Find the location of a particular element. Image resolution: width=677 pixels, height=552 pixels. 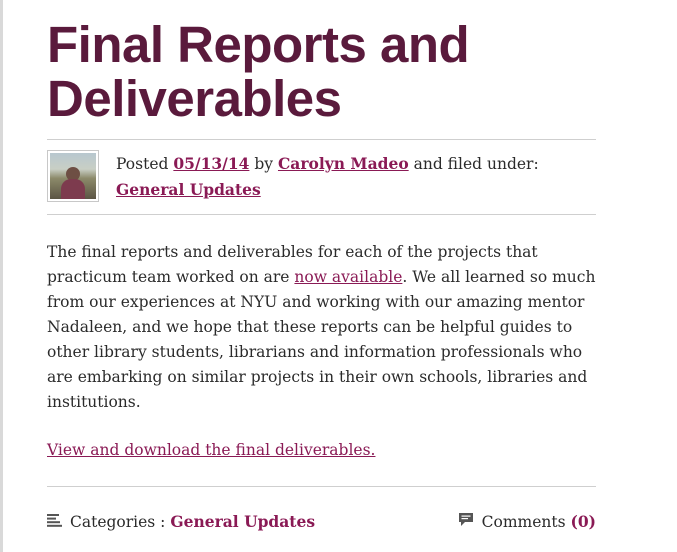

footer-comments: Comments (0) is located at coordinates (527, 522).